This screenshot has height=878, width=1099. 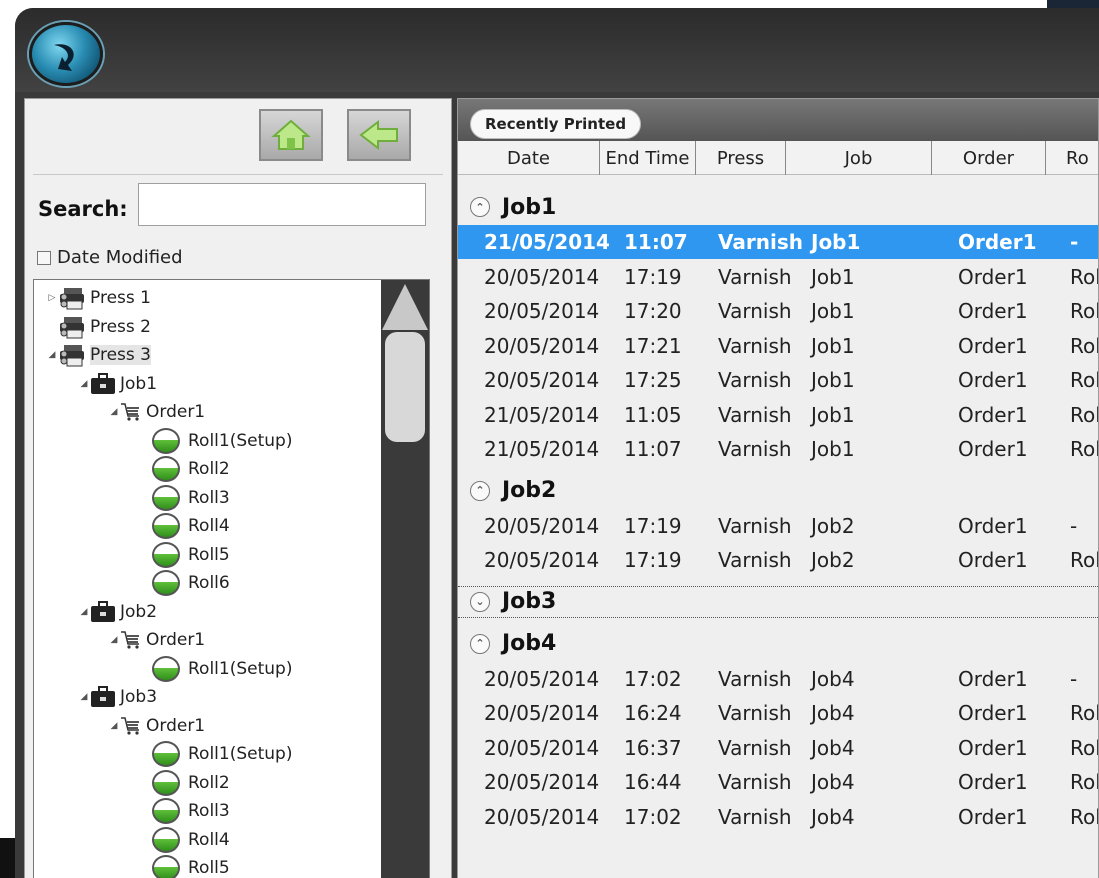 What do you see at coordinates (778, 277) in the screenshot?
I see `table-row: 20/05/2014 17:19 Varnish Job1 Order1 Rol` at bounding box center [778, 277].